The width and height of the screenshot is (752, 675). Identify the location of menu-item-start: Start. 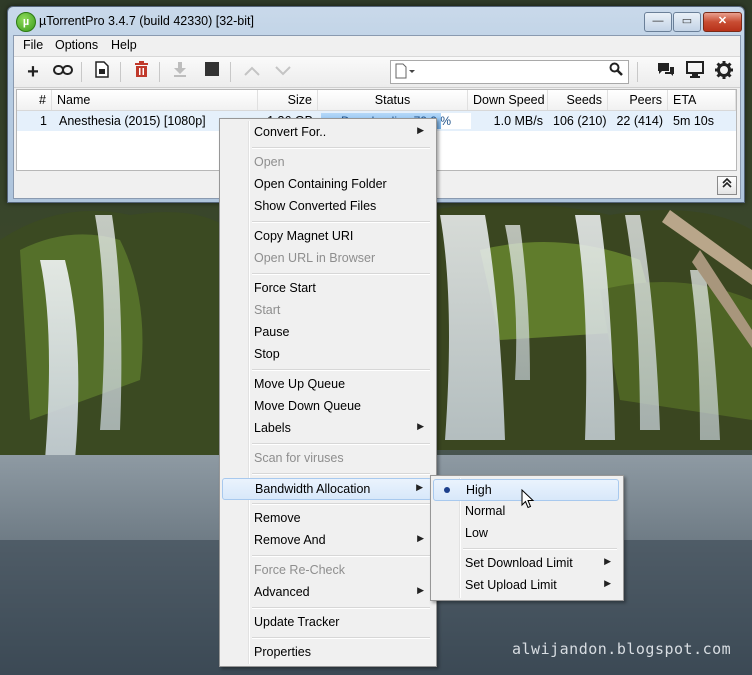
(327, 311).